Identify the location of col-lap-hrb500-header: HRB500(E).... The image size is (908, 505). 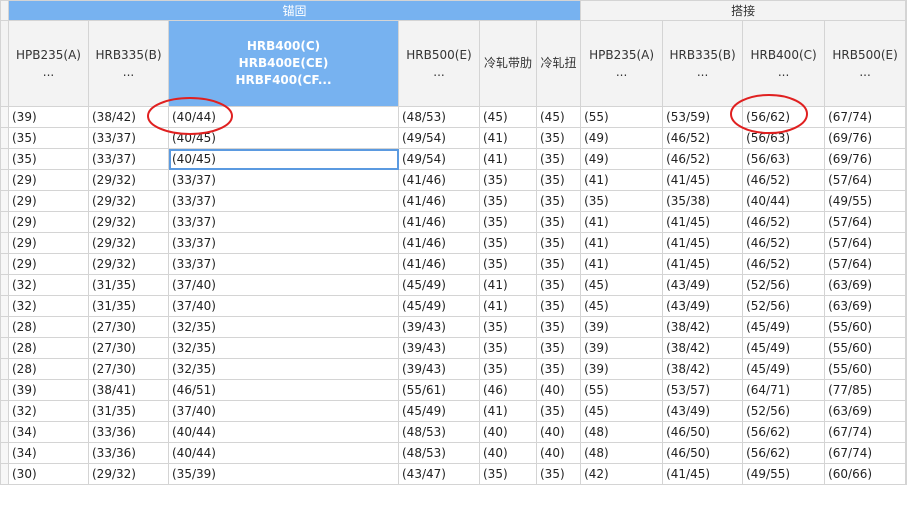
(865, 63).